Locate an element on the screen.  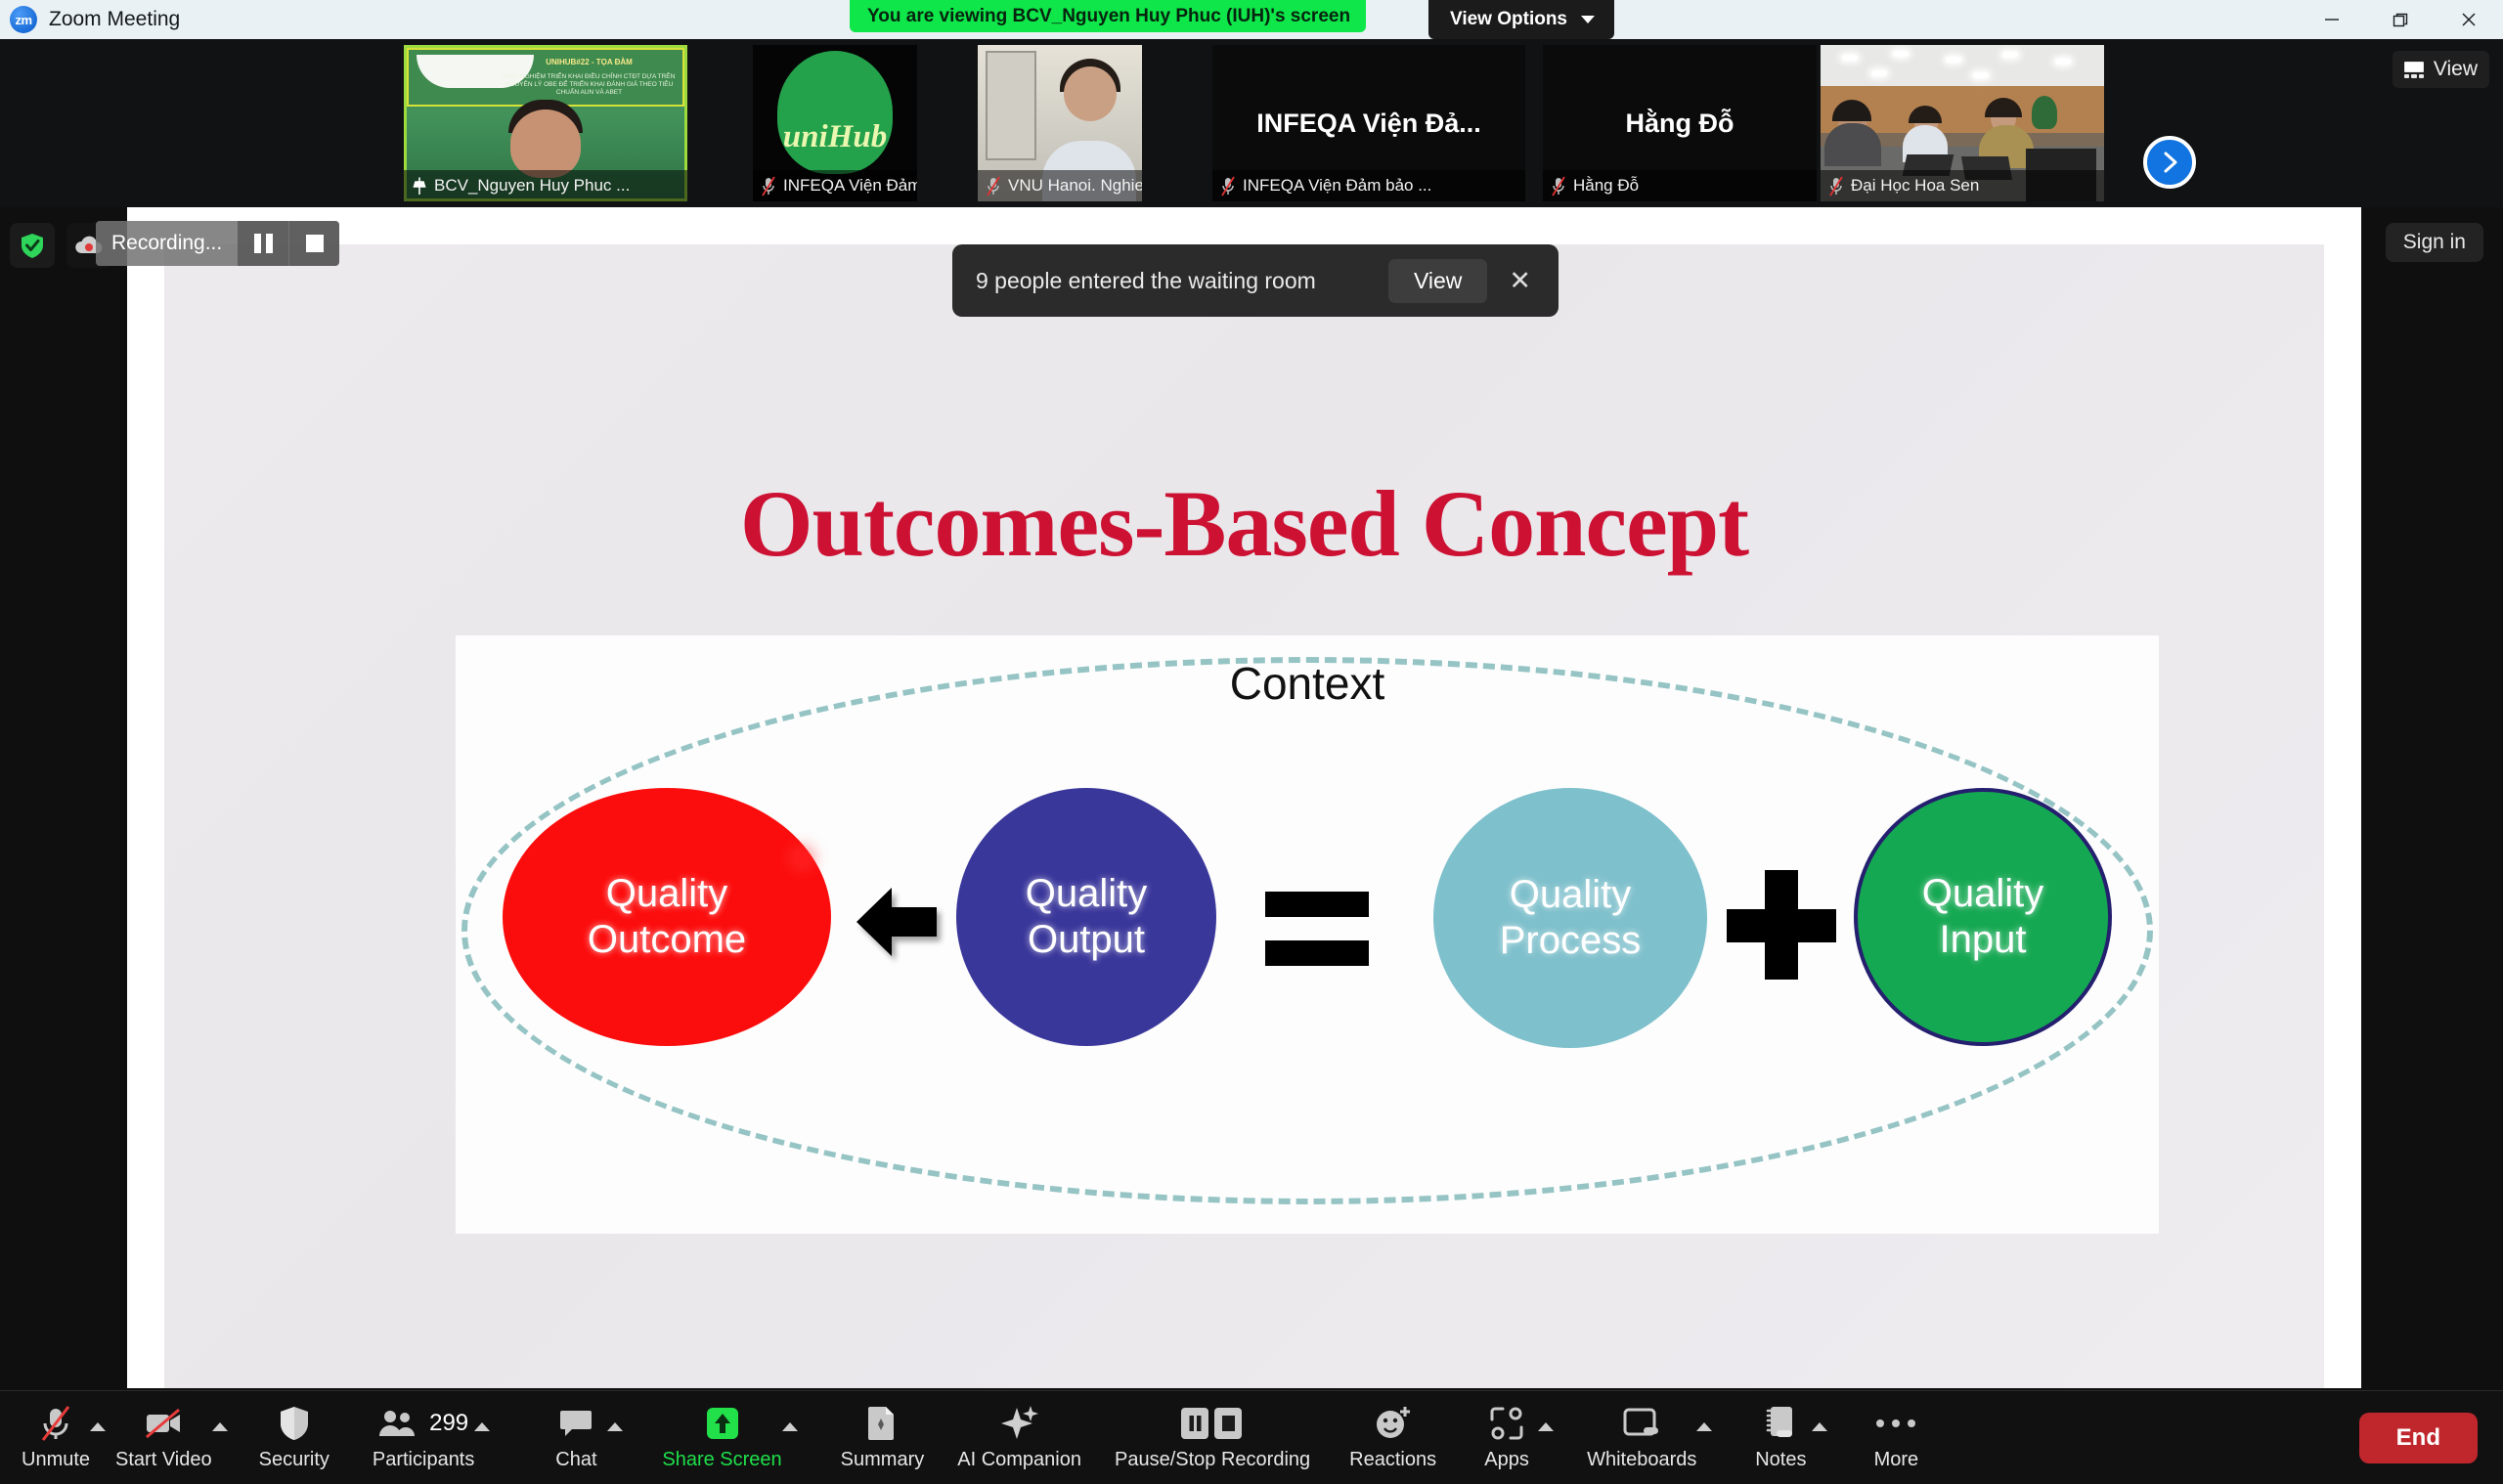
view-options-label: View Options is located at coordinates (1509, 19).